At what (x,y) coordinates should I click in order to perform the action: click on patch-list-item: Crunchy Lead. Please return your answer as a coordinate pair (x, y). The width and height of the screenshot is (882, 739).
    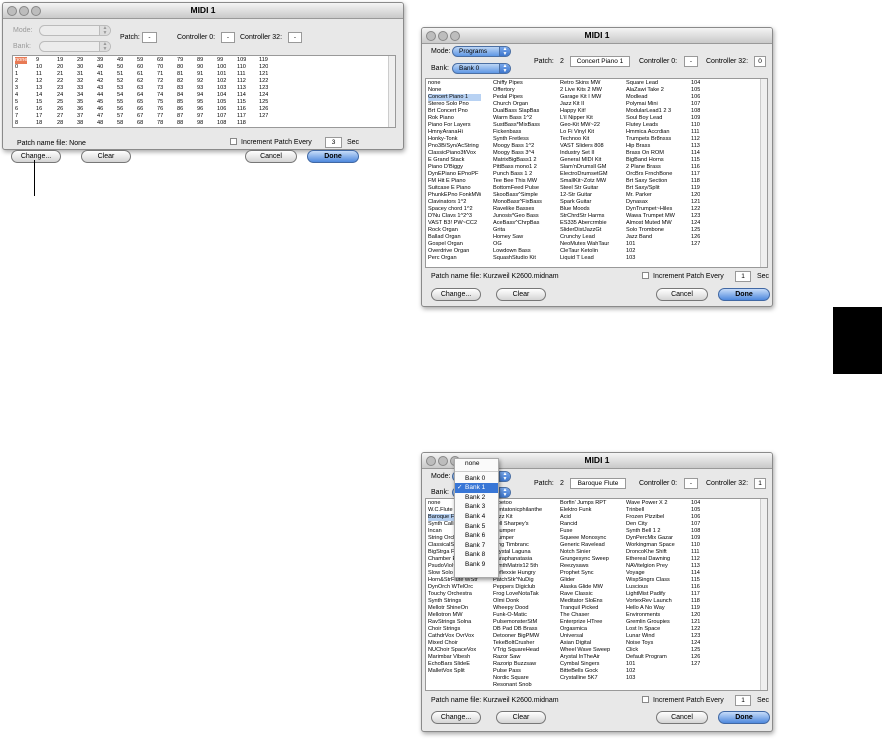
    Looking at the image, I should click on (584, 237).